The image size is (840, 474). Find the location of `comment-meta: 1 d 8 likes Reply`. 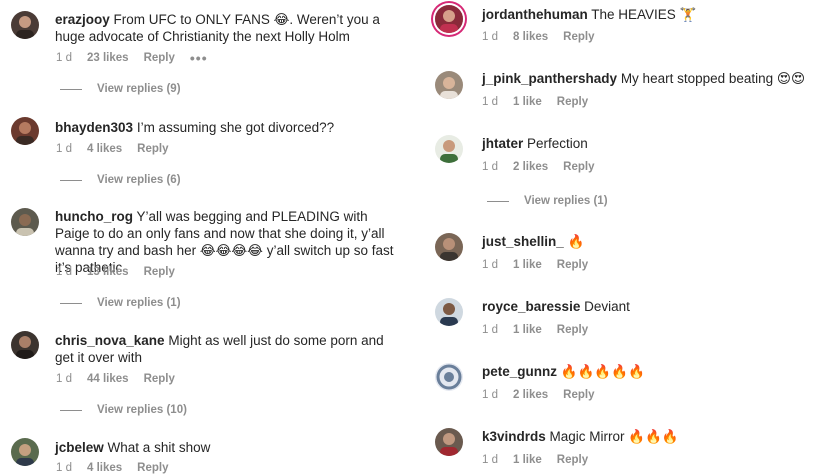

comment-meta: 1 d 8 likes Reply is located at coordinates (546, 37).